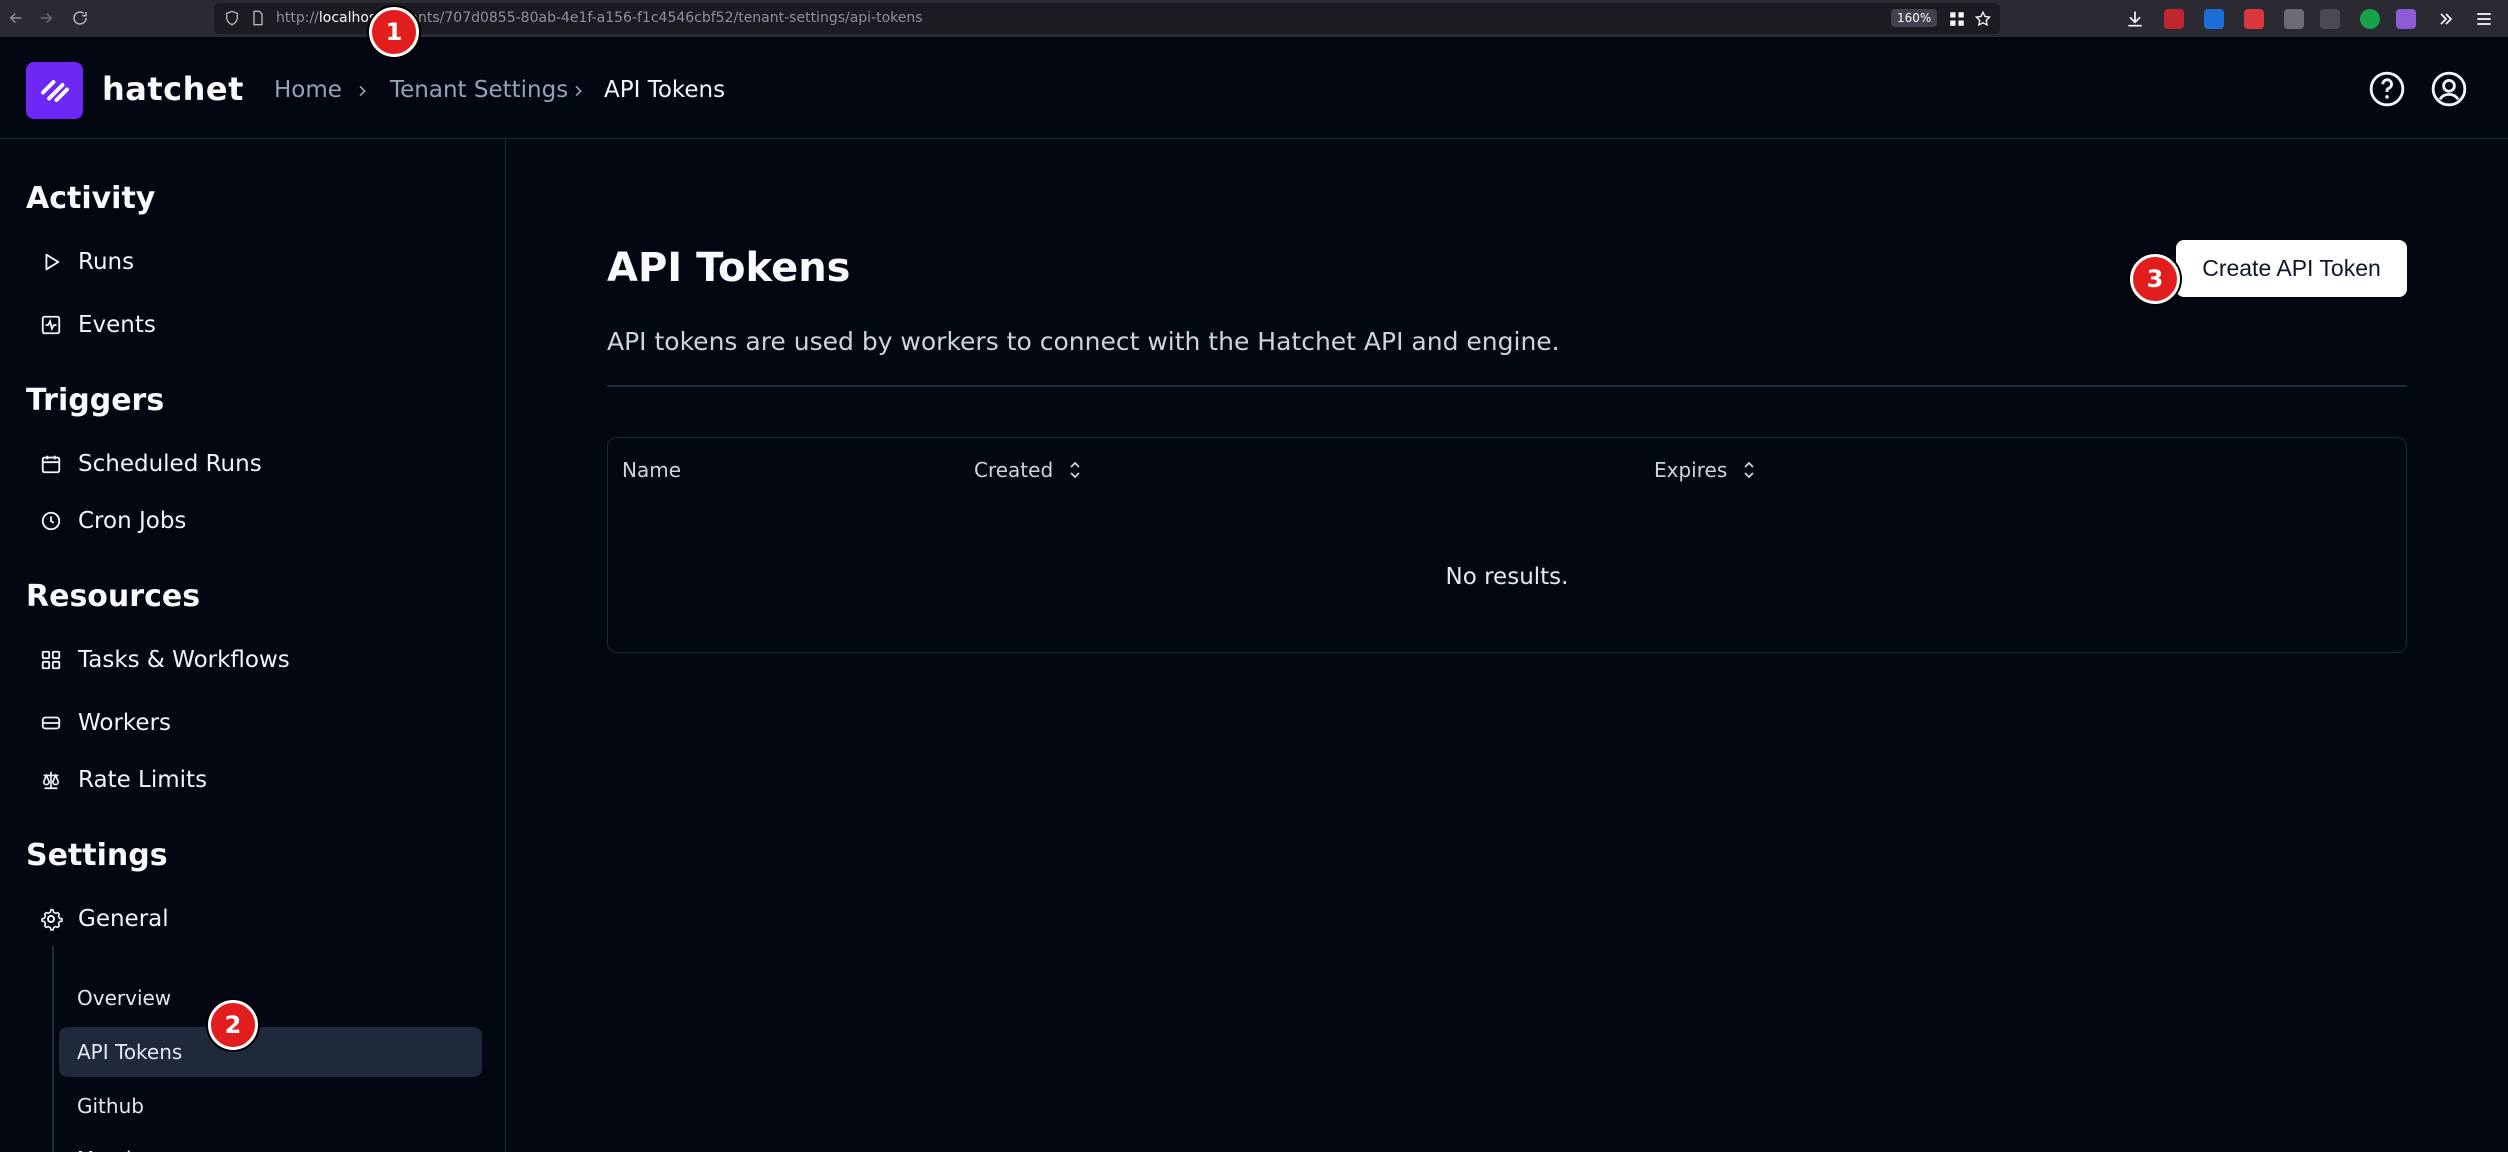 This screenshot has width=2508, height=1152. I want to click on sidebar-item-label: General, so click(123, 919).